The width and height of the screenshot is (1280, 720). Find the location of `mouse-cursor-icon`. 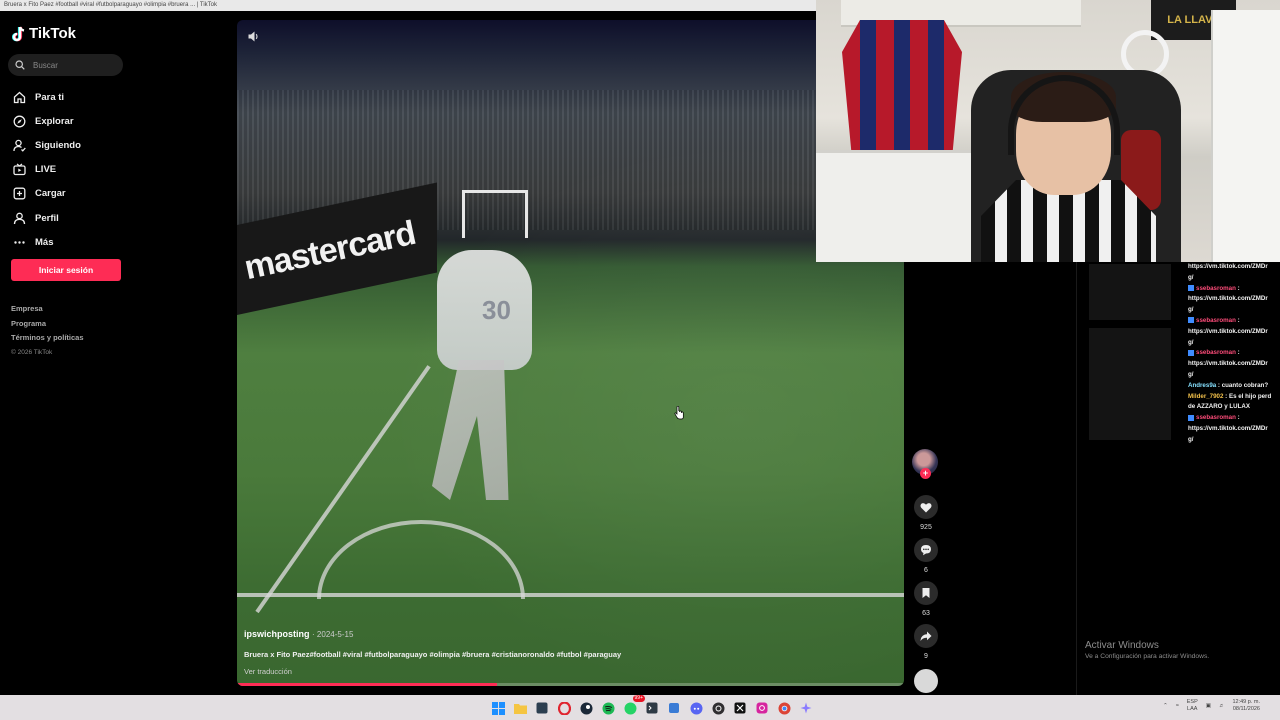

mouse-cursor-icon is located at coordinates (679, 415).